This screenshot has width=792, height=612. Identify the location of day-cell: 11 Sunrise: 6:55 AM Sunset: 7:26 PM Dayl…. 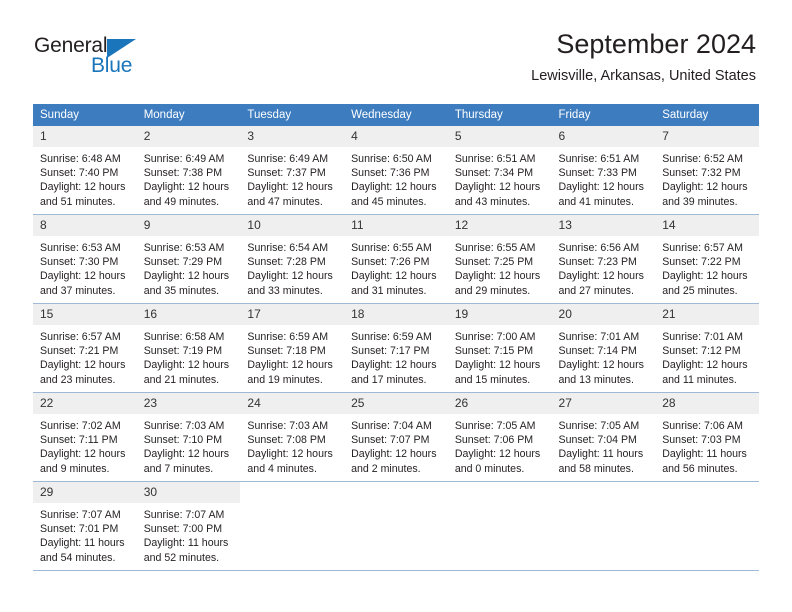
(396, 259).